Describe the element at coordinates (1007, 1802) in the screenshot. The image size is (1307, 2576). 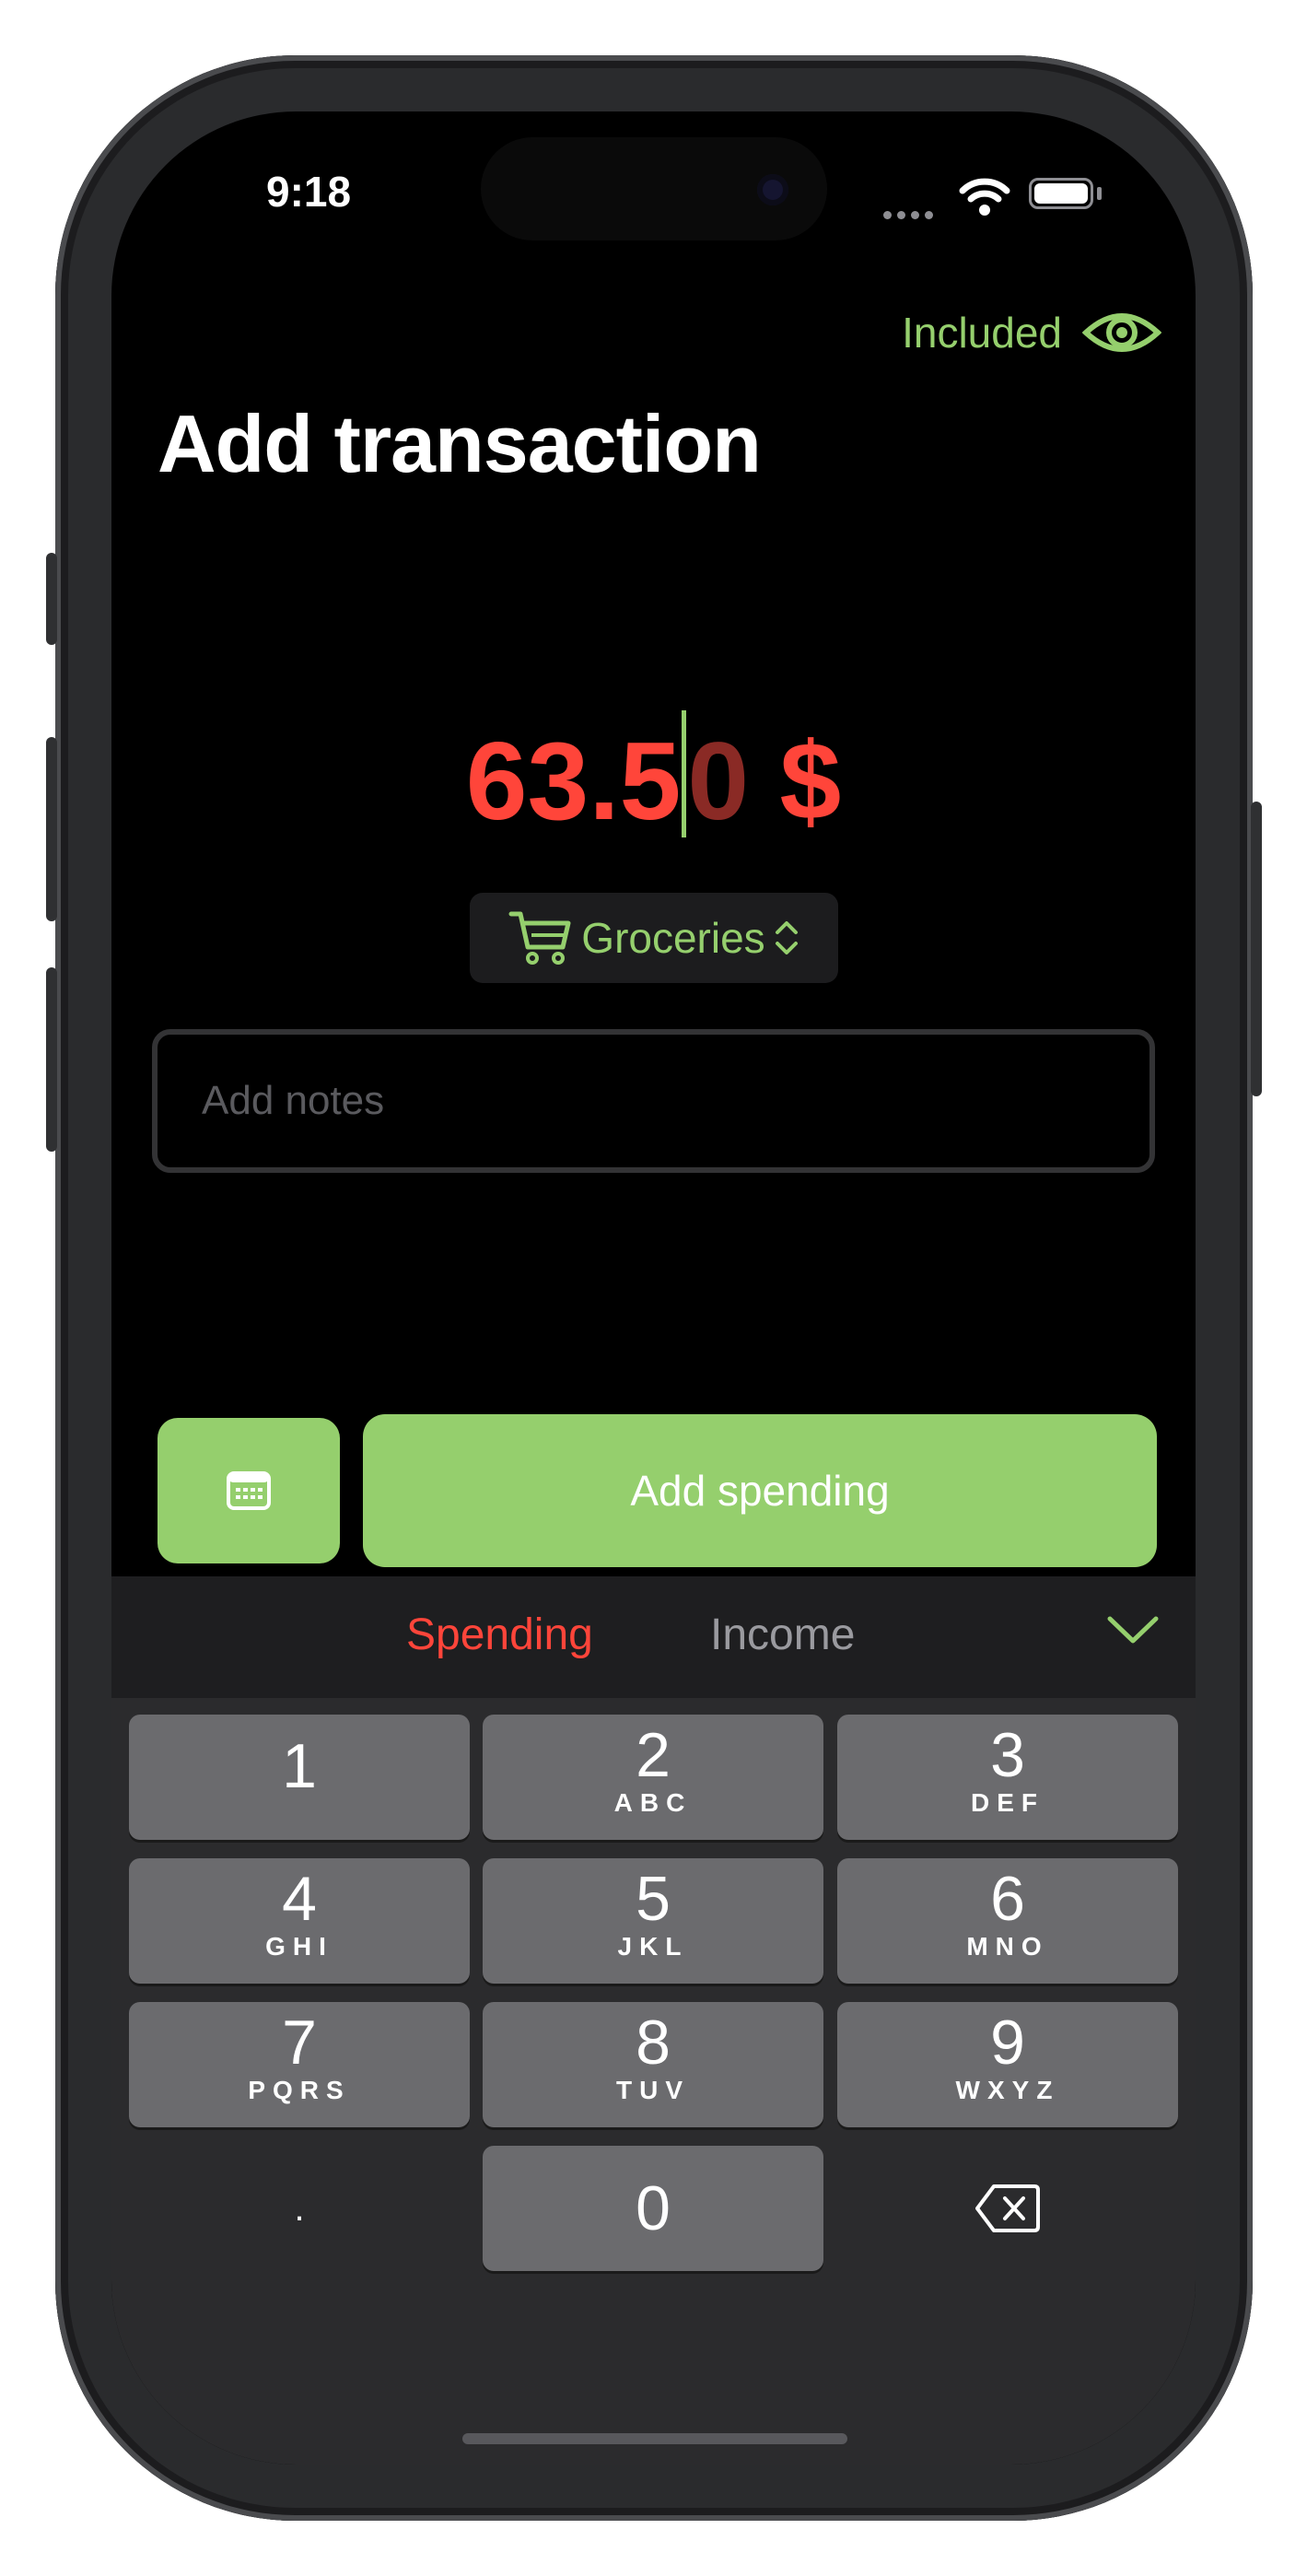
I see `key-letters: DEF` at that location.